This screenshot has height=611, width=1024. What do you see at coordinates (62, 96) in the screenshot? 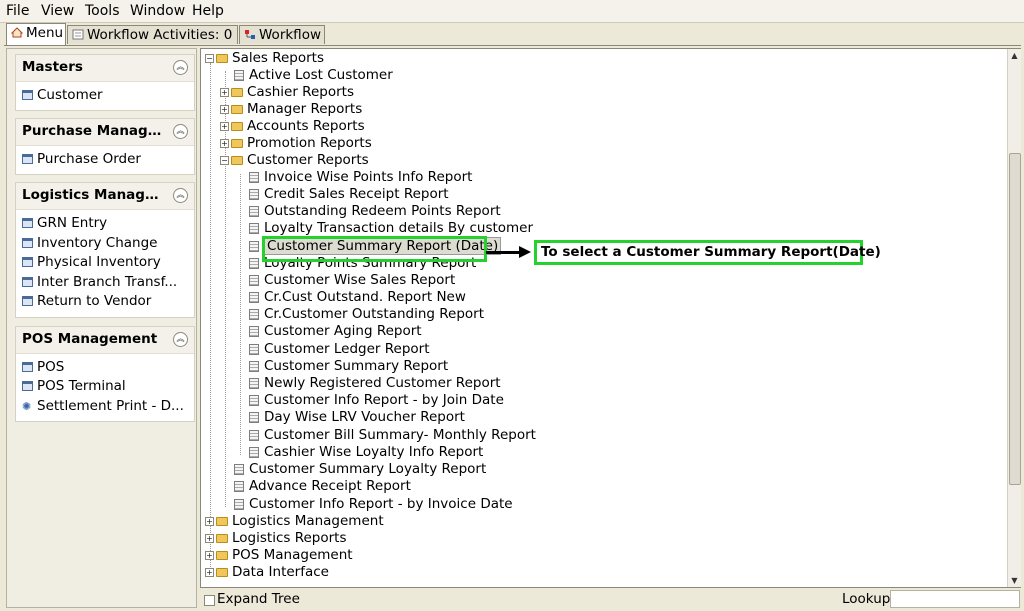
I see `sidebar-item-customer: Customer` at bounding box center [62, 96].